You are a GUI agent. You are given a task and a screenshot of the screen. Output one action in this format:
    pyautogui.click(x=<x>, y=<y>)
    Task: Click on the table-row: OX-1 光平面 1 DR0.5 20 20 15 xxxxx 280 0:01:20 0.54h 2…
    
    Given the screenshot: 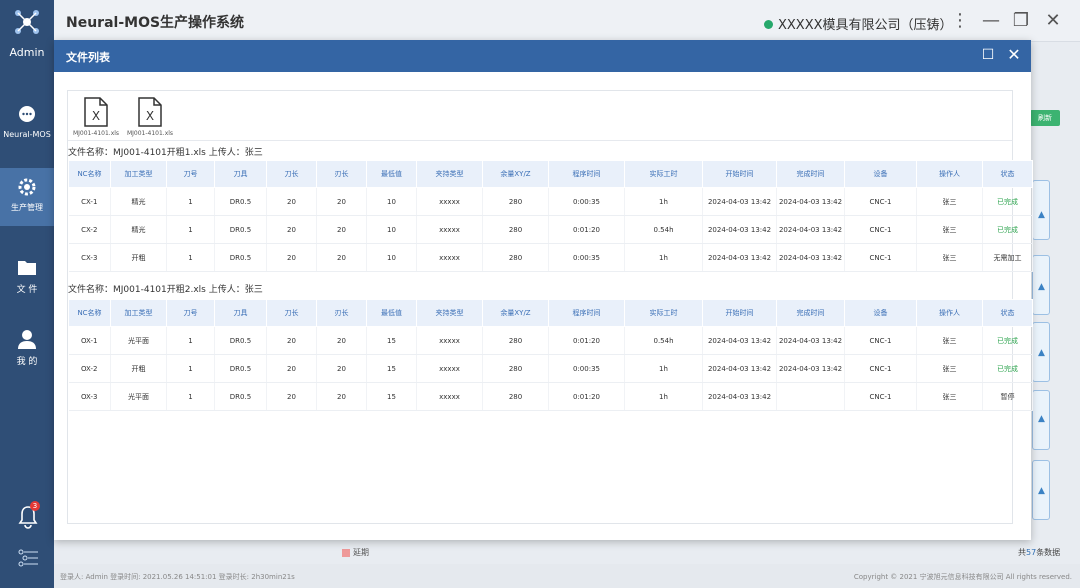 What is the action you would take?
    pyautogui.click(x=550, y=340)
    